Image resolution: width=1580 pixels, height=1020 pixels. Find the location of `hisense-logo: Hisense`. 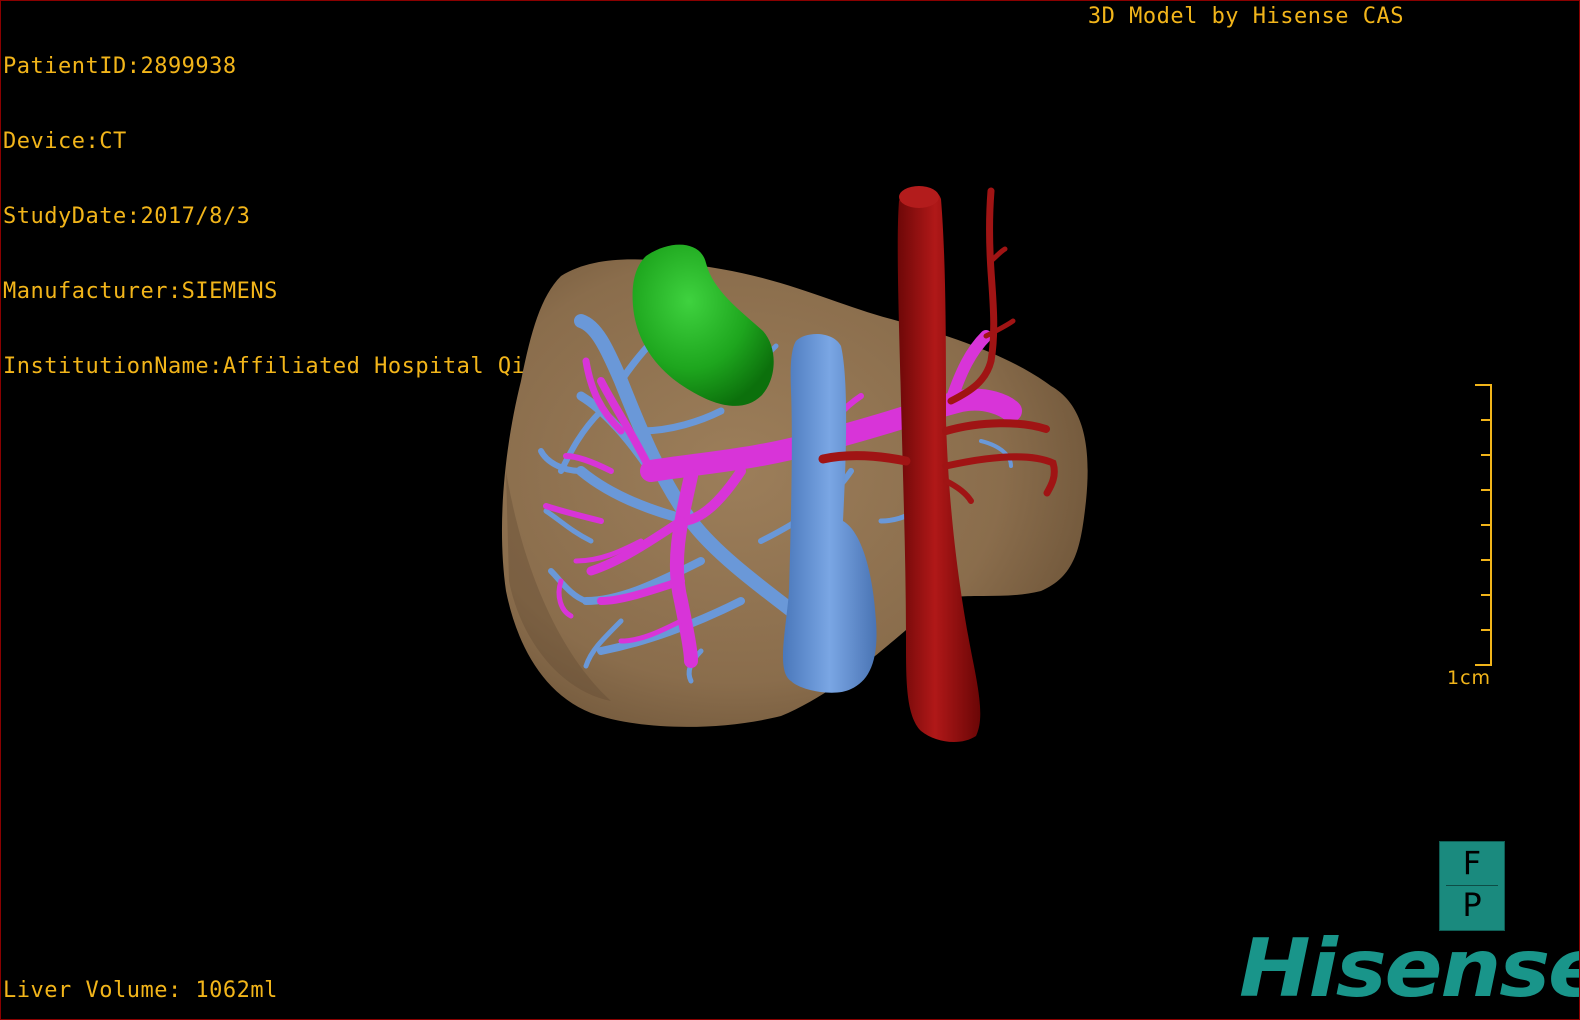

hisense-logo: Hisense is located at coordinates (1409, 968).